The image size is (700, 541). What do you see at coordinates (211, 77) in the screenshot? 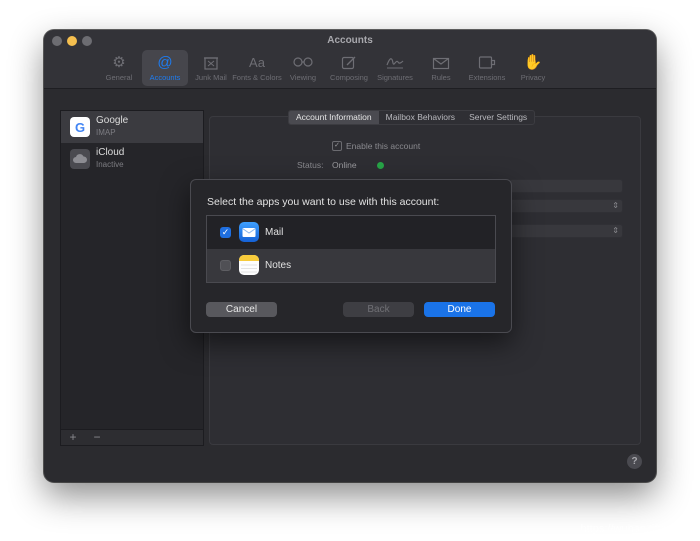
I see `toolbar-label: Junk Mail` at bounding box center [211, 77].